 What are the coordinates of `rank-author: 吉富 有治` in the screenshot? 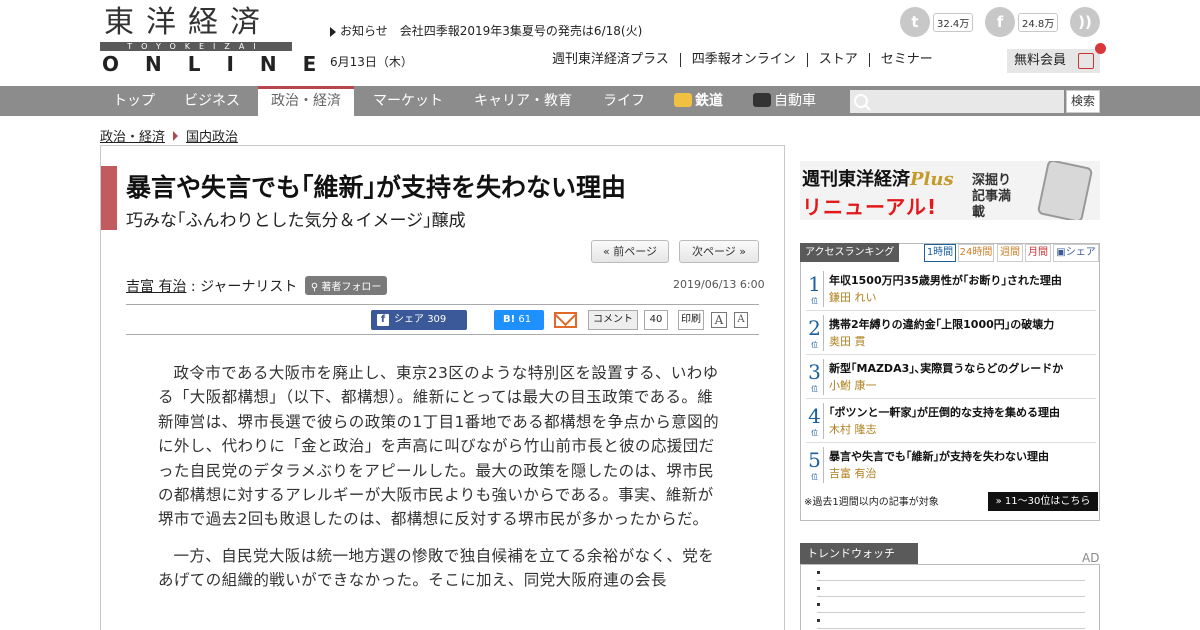 It's located at (853, 473).